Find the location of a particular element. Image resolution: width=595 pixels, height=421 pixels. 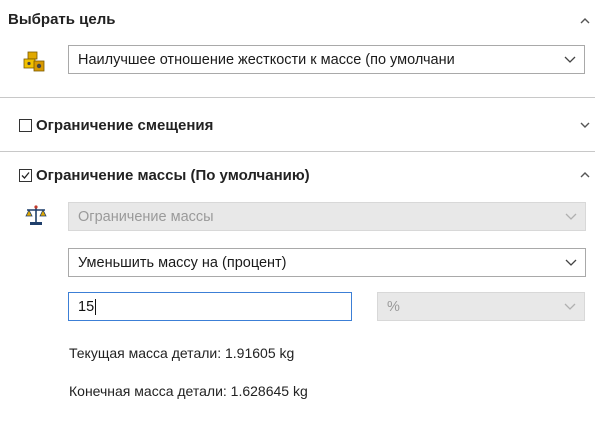

constraint-type-select: Ограничение массы is located at coordinates (327, 216).